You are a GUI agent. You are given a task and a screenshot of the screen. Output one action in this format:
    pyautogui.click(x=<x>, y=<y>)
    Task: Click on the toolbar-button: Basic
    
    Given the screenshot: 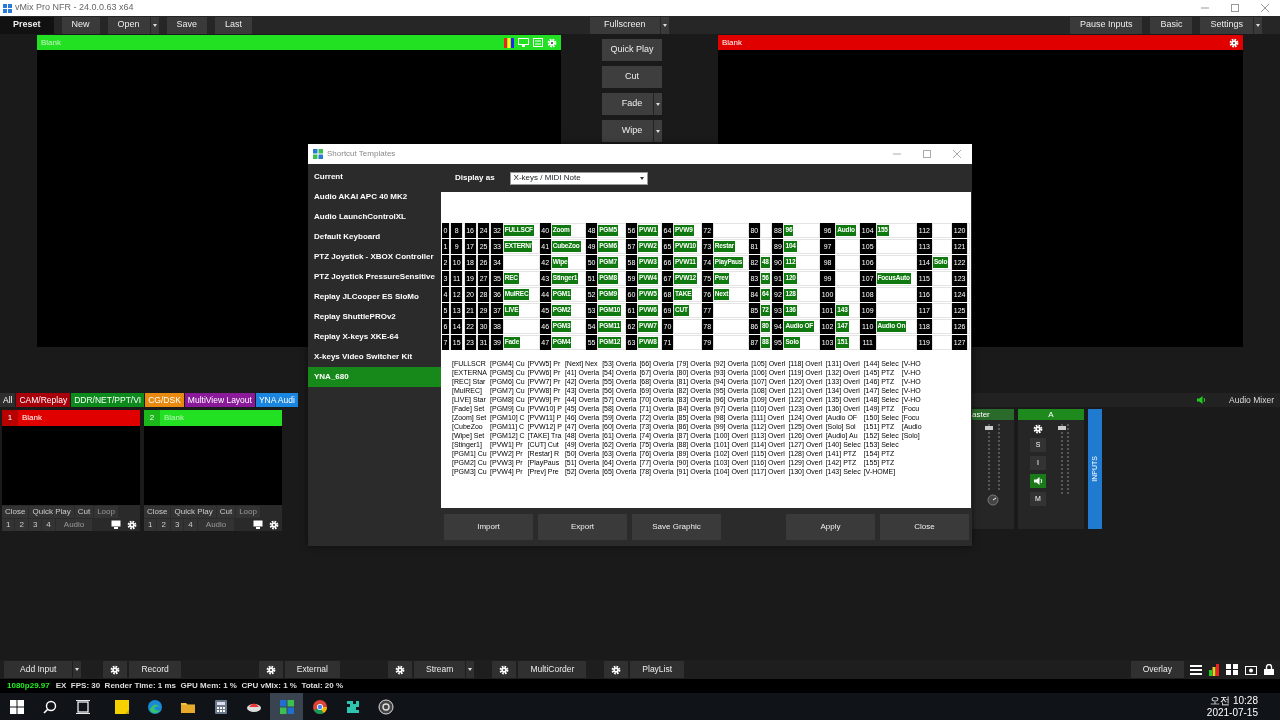 What is the action you would take?
    pyautogui.click(x=1171, y=25)
    